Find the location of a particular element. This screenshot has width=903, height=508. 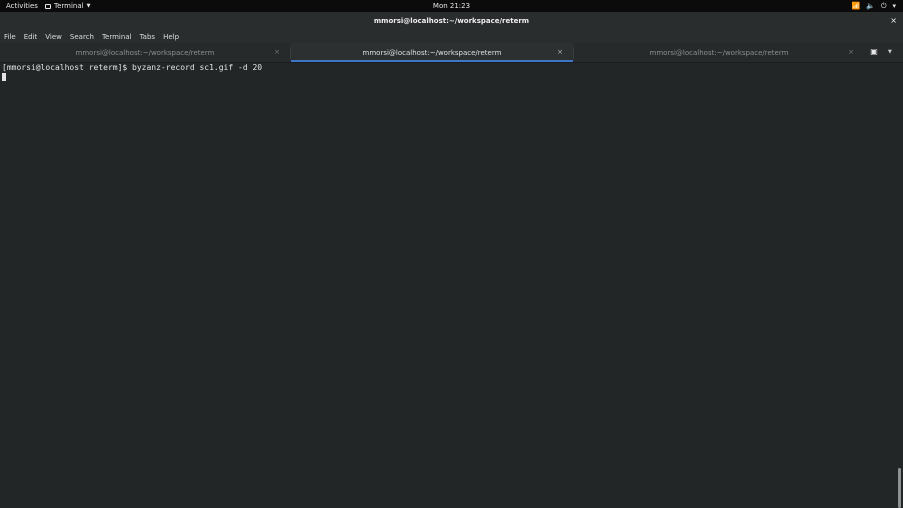

menu-search: Search is located at coordinates (82, 37).